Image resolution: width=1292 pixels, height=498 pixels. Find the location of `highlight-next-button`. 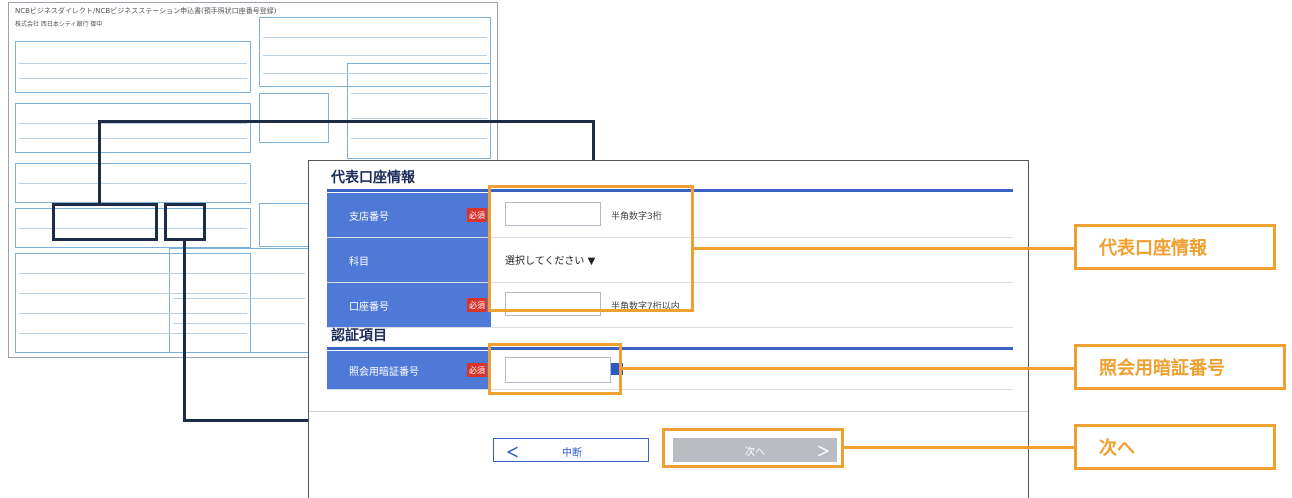

highlight-next-button is located at coordinates (753, 448).